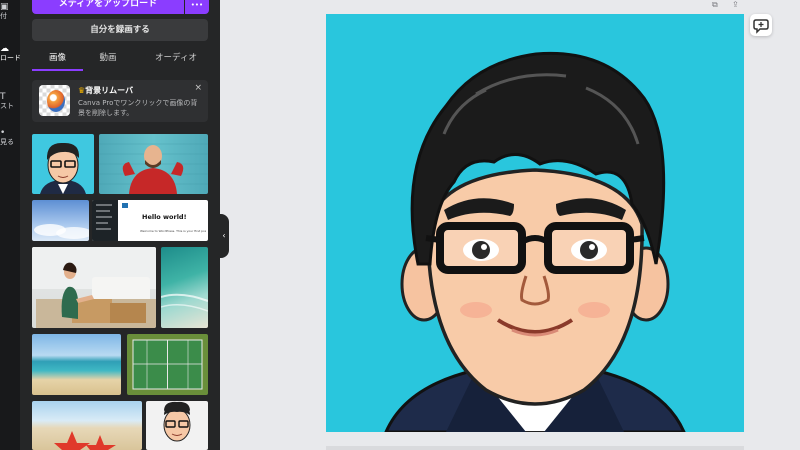 The image size is (800, 450). What do you see at coordinates (4, 7) in the screenshot?
I see `template-icon: ▣` at bounding box center [4, 7].